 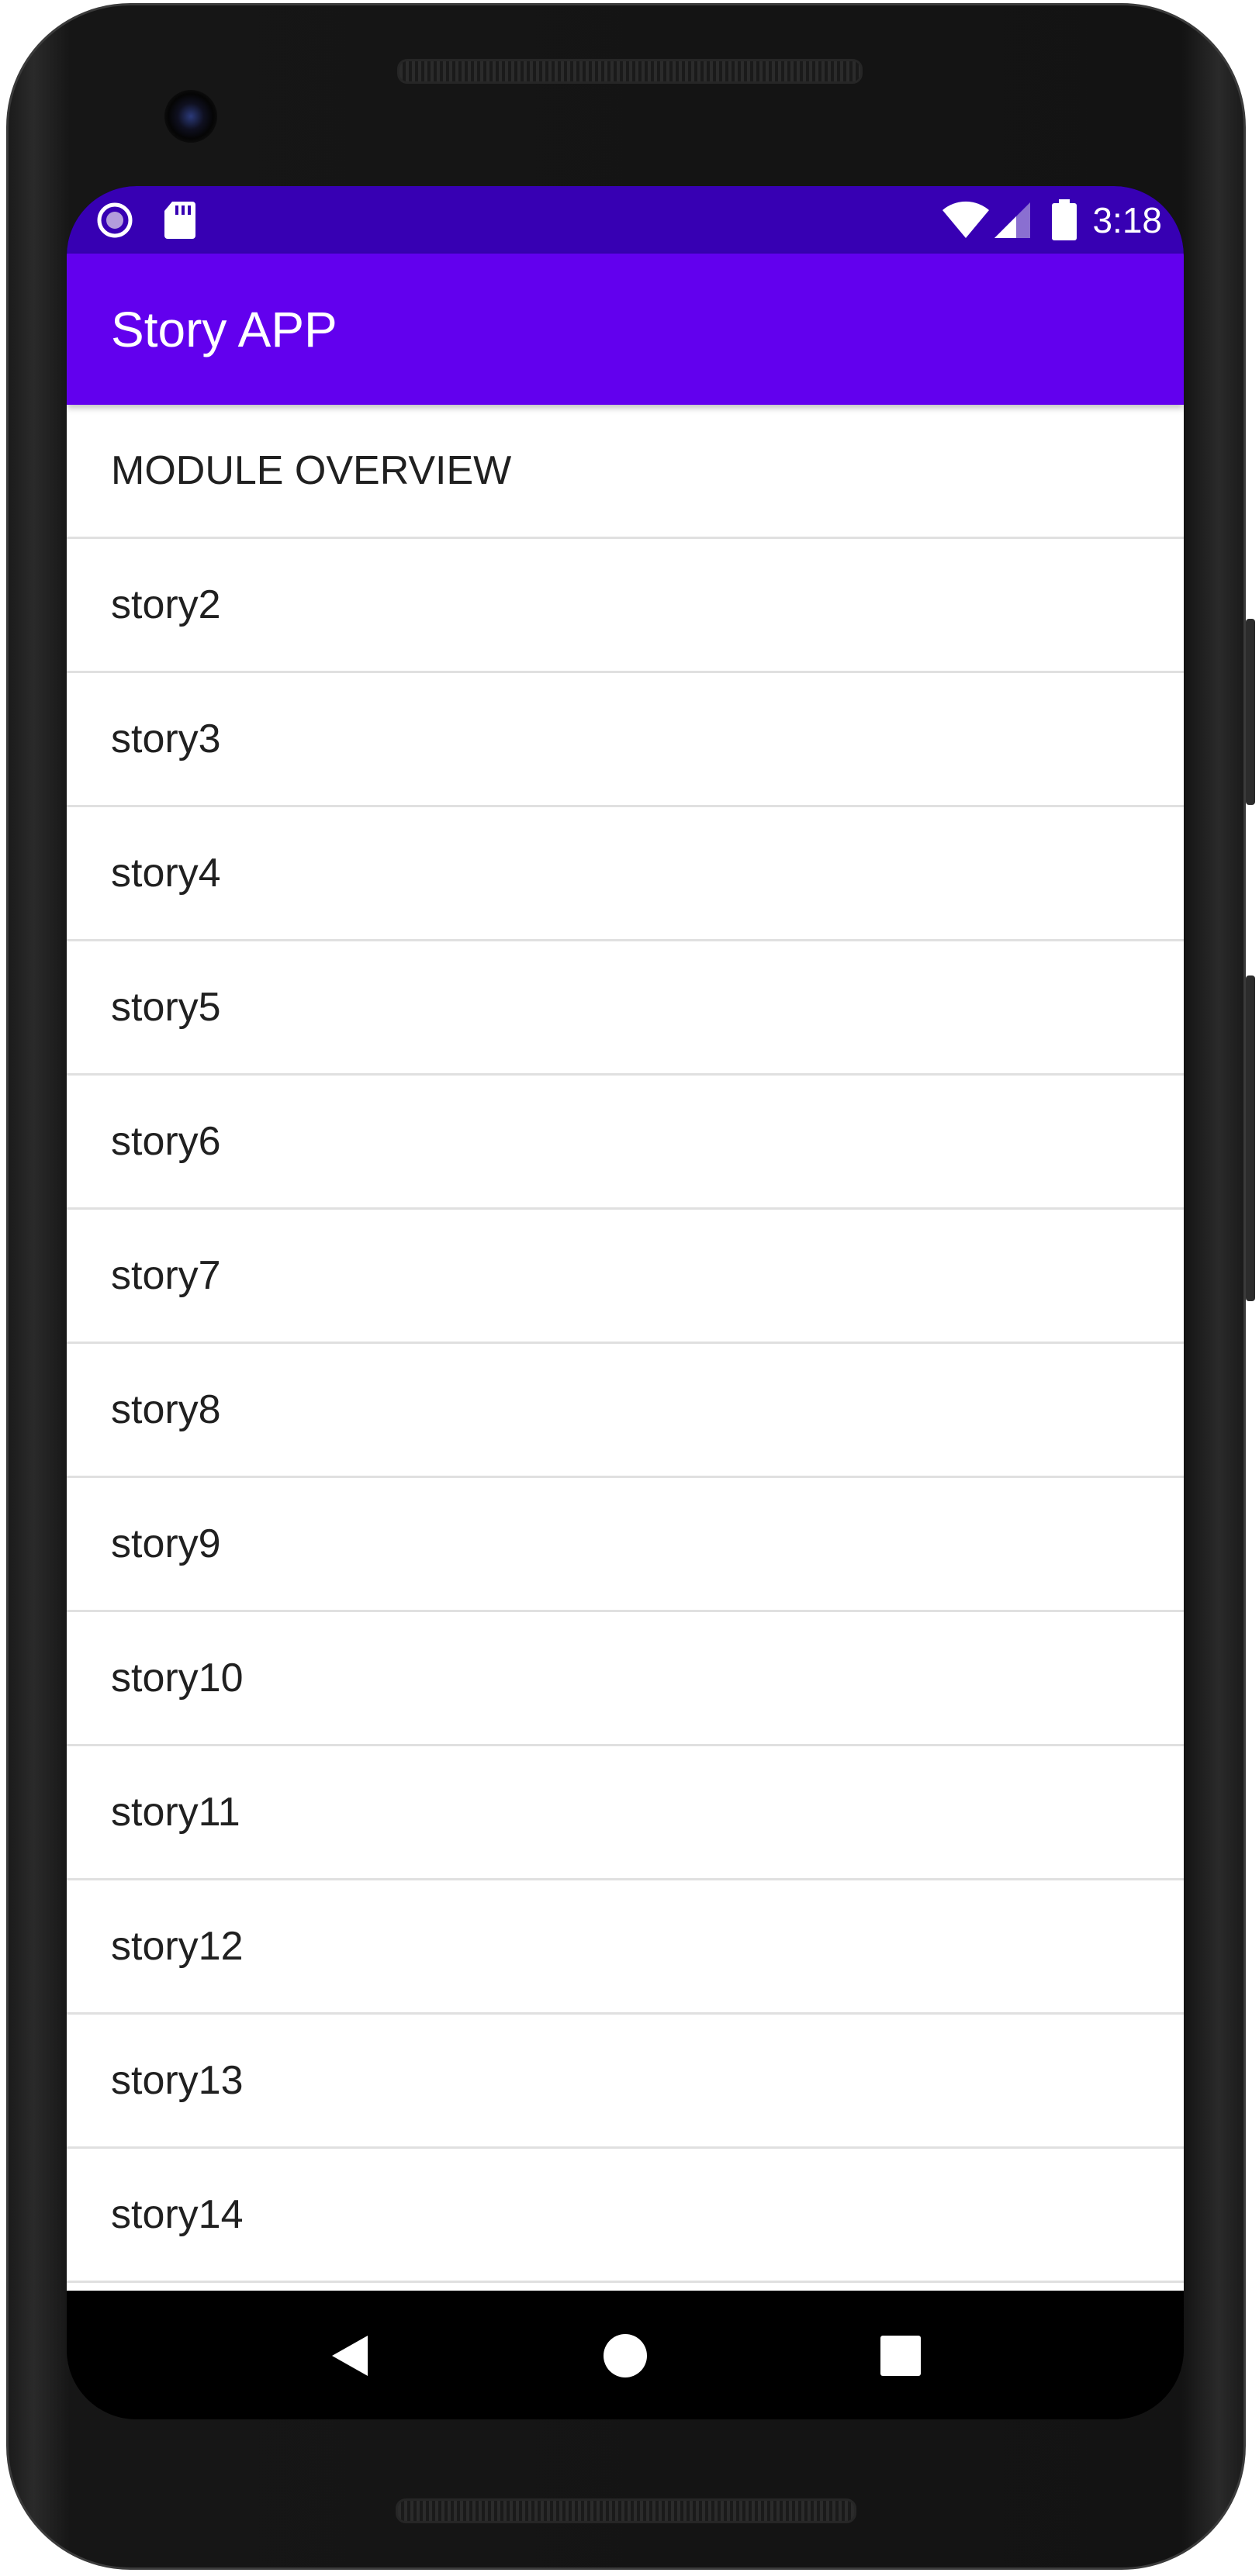 I want to click on list-item-story8: story8, so click(x=625, y=1411).